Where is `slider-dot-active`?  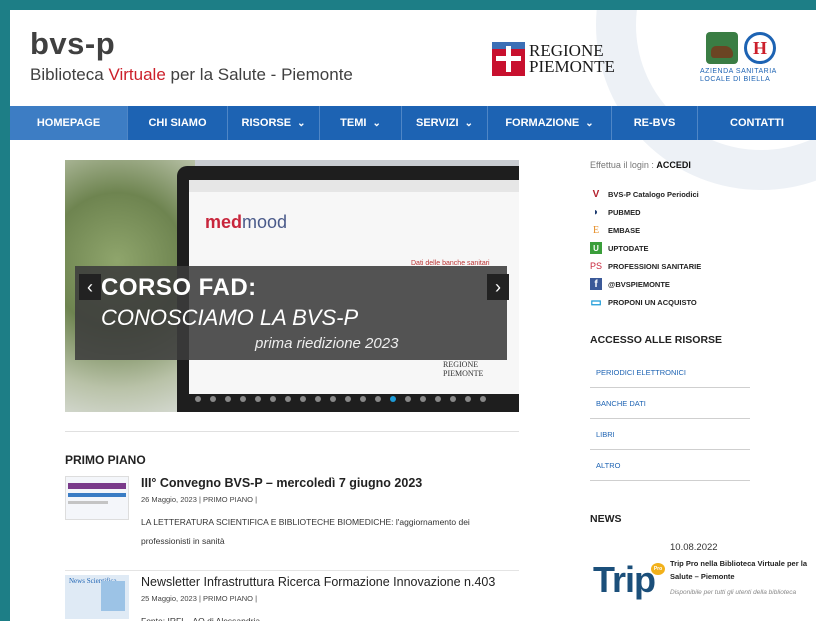 slider-dot-active is located at coordinates (393, 399).